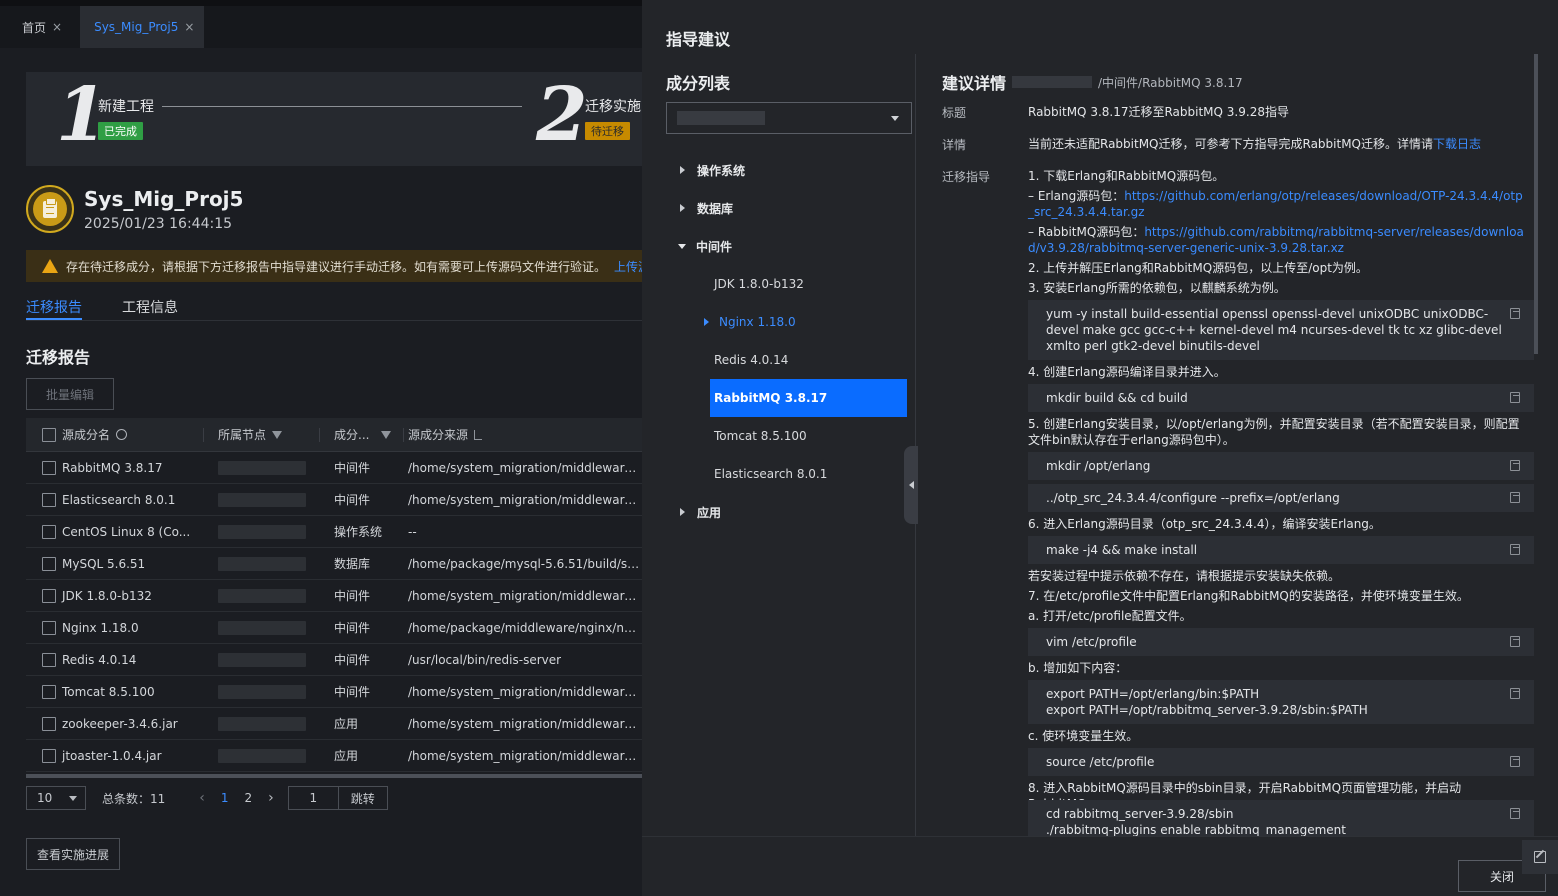  What do you see at coordinates (1281, 398) in the screenshot?
I see `code-block: mkdir build && cd build` at bounding box center [1281, 398].